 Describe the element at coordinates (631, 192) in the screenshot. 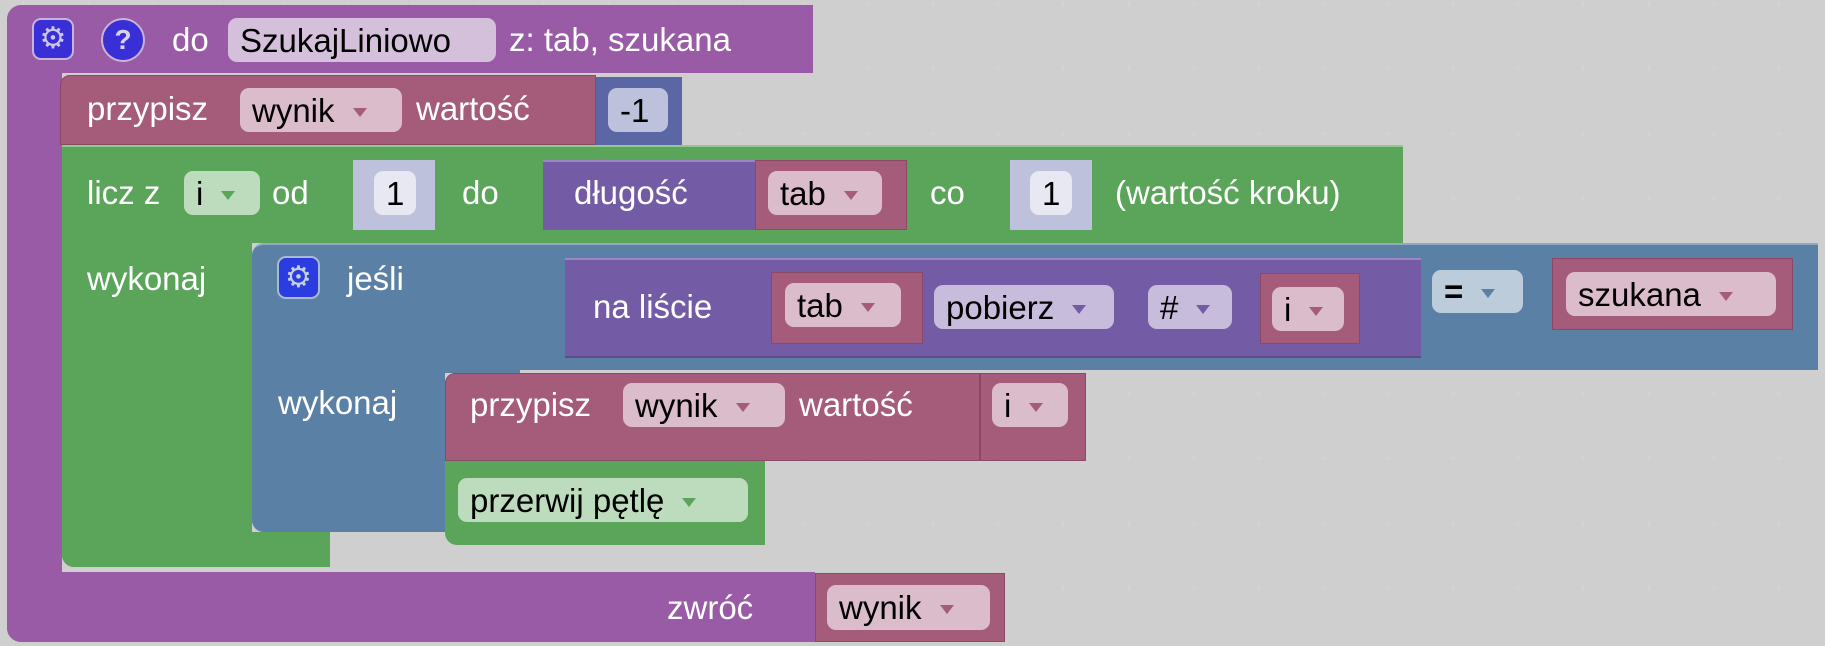

I see `length-label: długość` at that location.